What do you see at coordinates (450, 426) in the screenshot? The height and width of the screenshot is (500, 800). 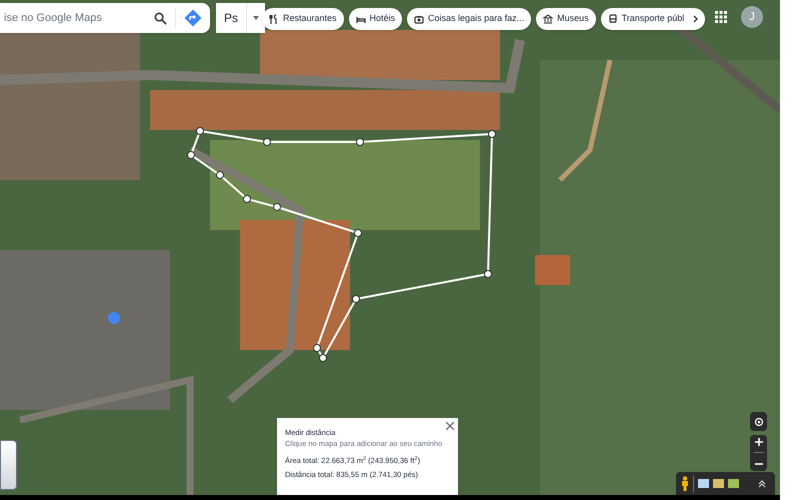 I see `close-icon` at bounding box center [450, 426].